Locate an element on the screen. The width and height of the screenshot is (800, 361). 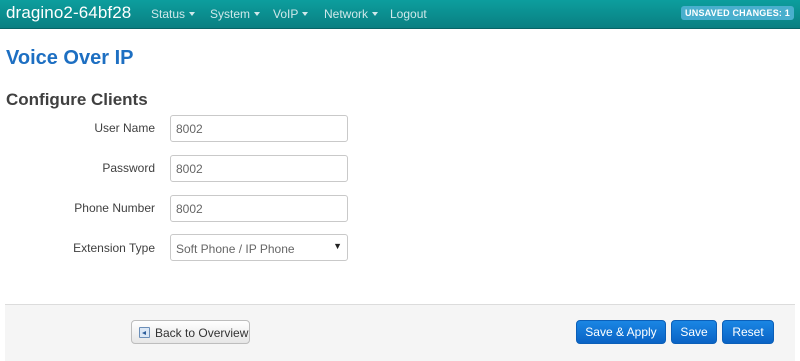
menu-status: Status is located at coordinates (173, 14).